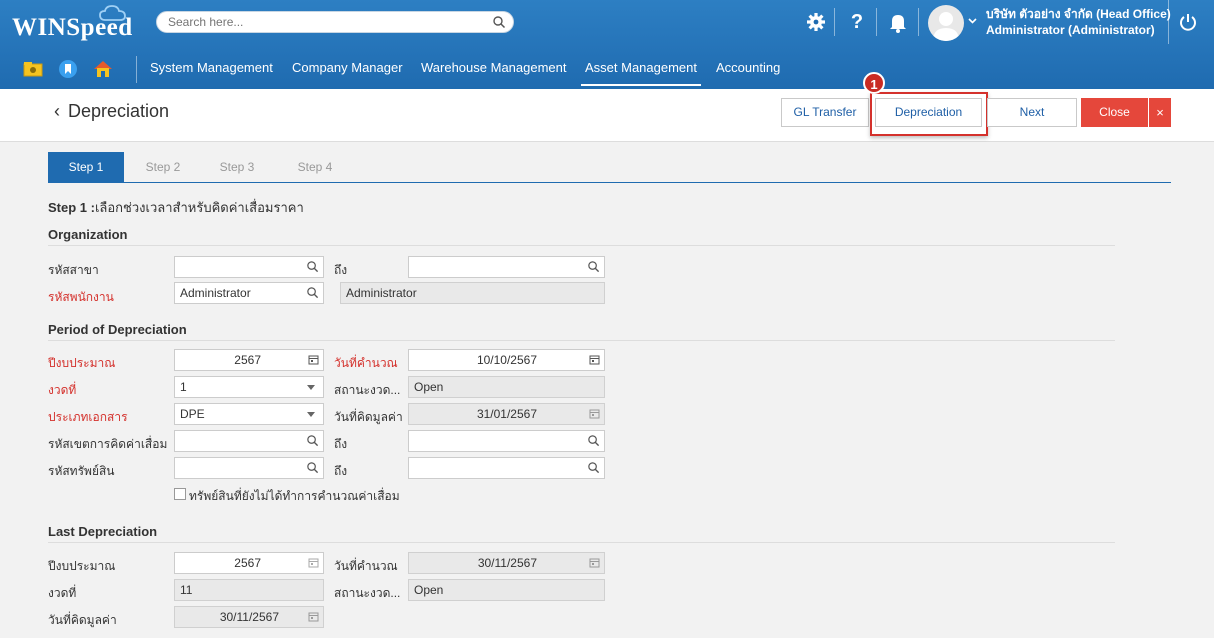 This screenshot has width=1214, height=638. What do you see at coordinates (874, 83) in the screenshot?
I see `callout-badge: 1` at bounding box center [874, 83].